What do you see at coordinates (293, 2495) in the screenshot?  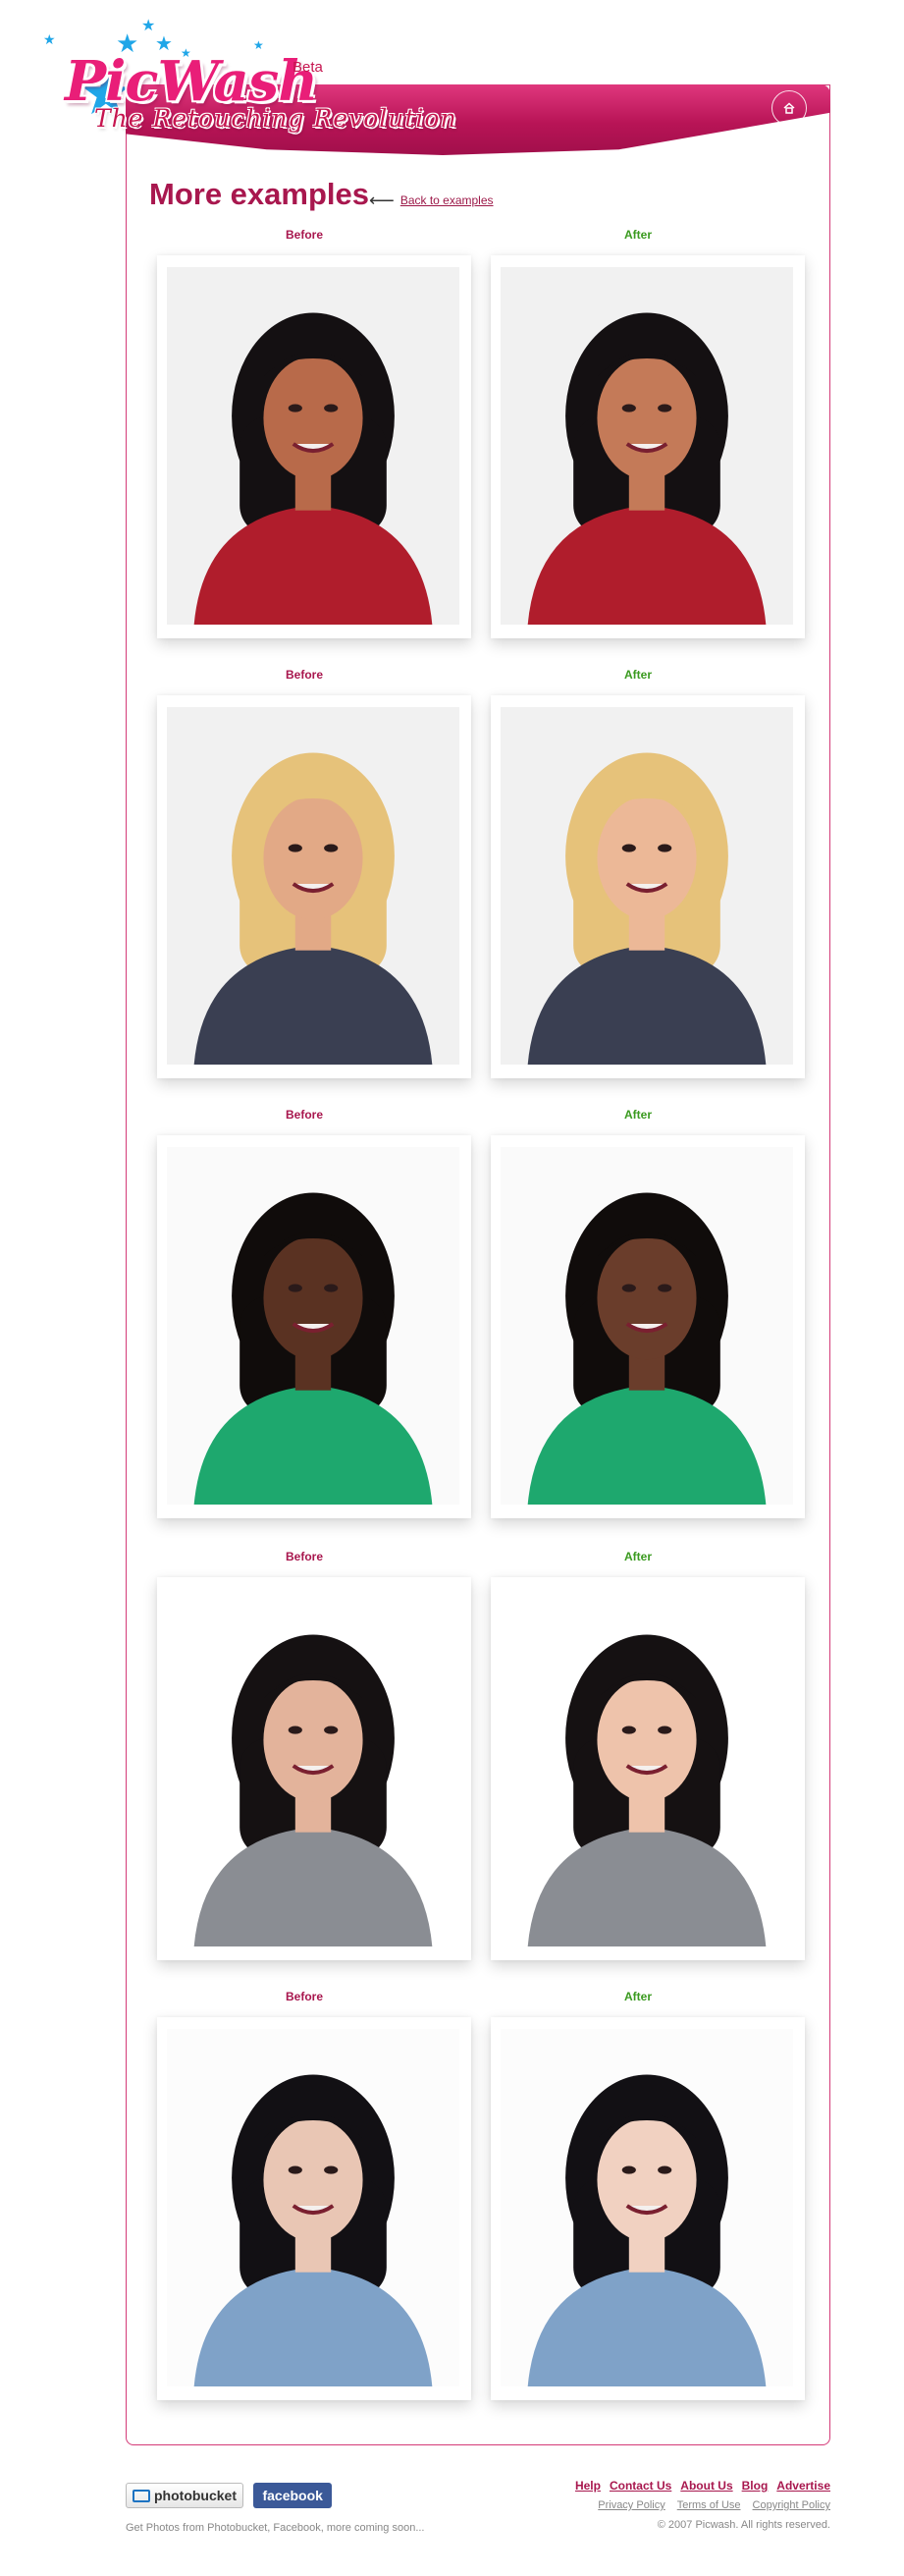 I see `facebook-button: facebook` at bounding box center [293, 2495].